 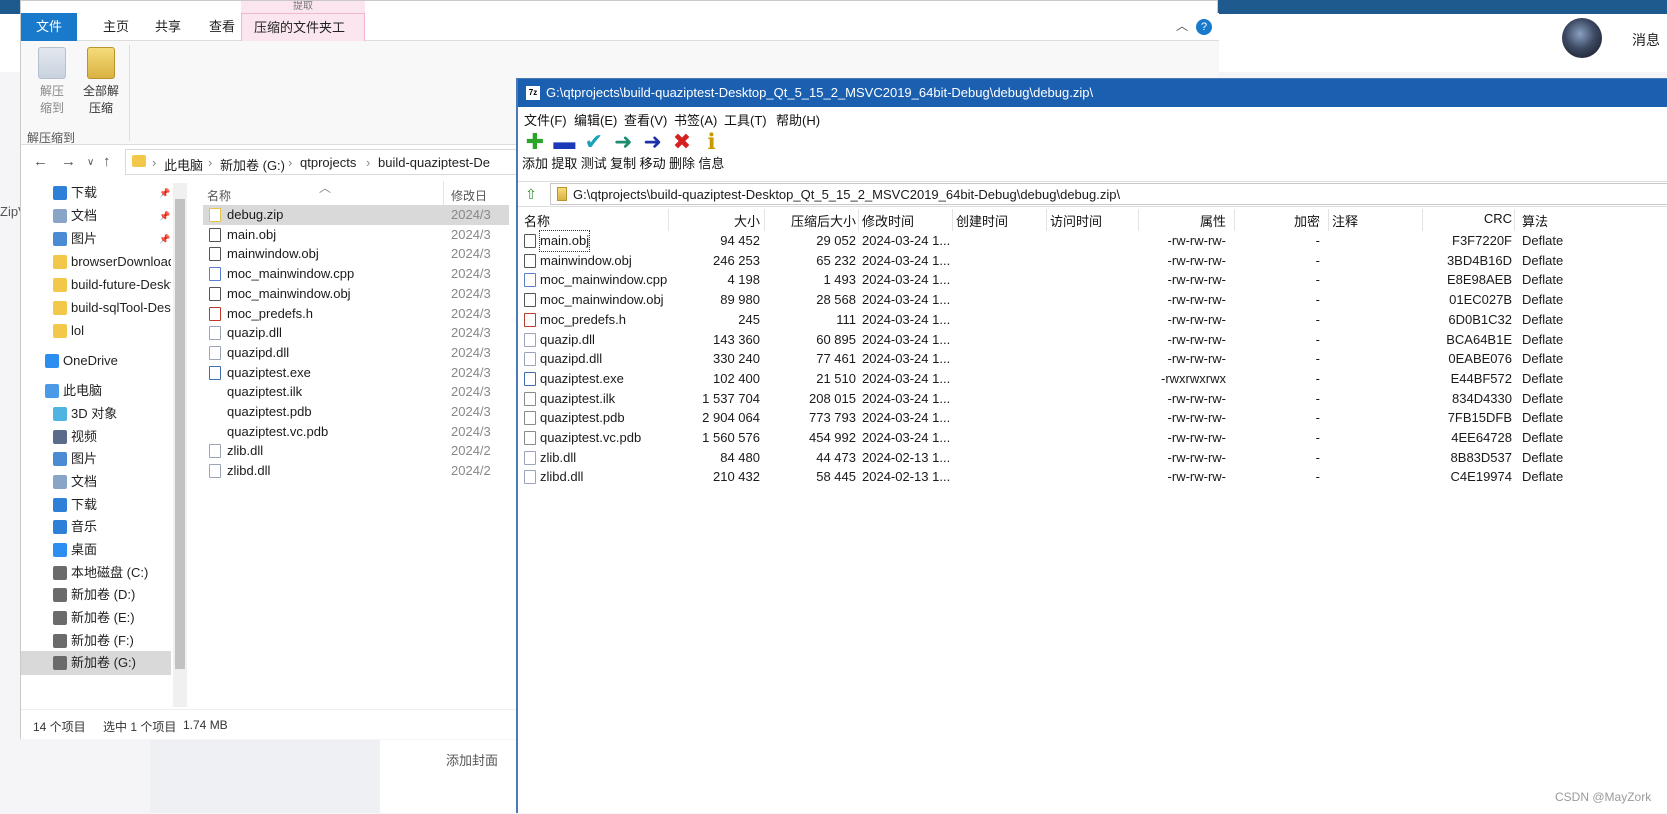 What do you see at coordinates (96, 482) in the screenshot?
I see `sidebar-item: 文档` at bounding box center [96, 482].